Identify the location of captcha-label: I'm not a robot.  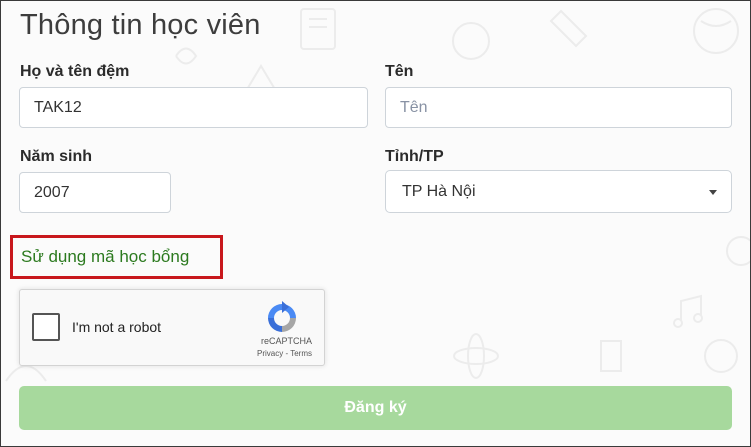
(117, 327).